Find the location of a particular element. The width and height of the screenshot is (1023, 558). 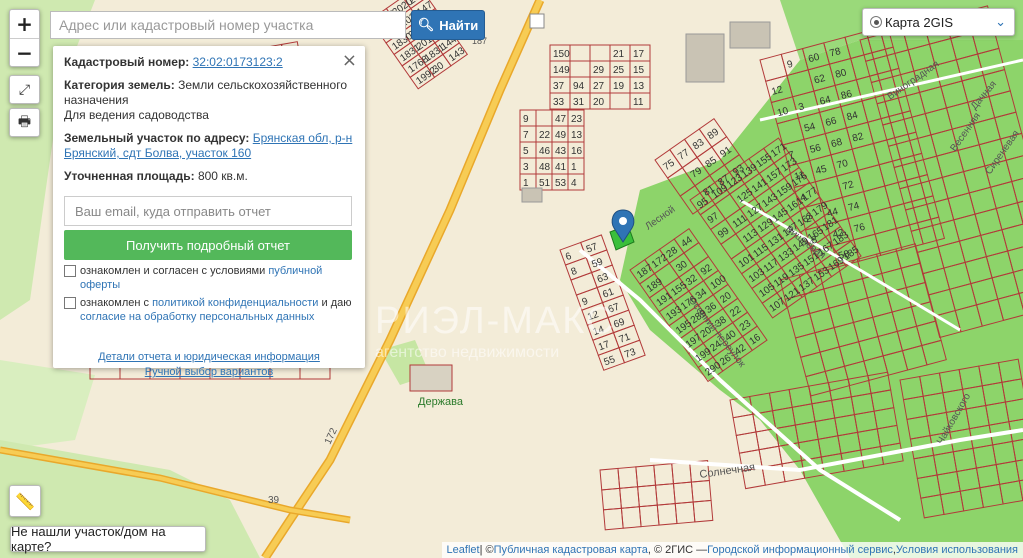

layer-switcher: Карта 2GIS ⌄ is located at coordinates (938, 22).